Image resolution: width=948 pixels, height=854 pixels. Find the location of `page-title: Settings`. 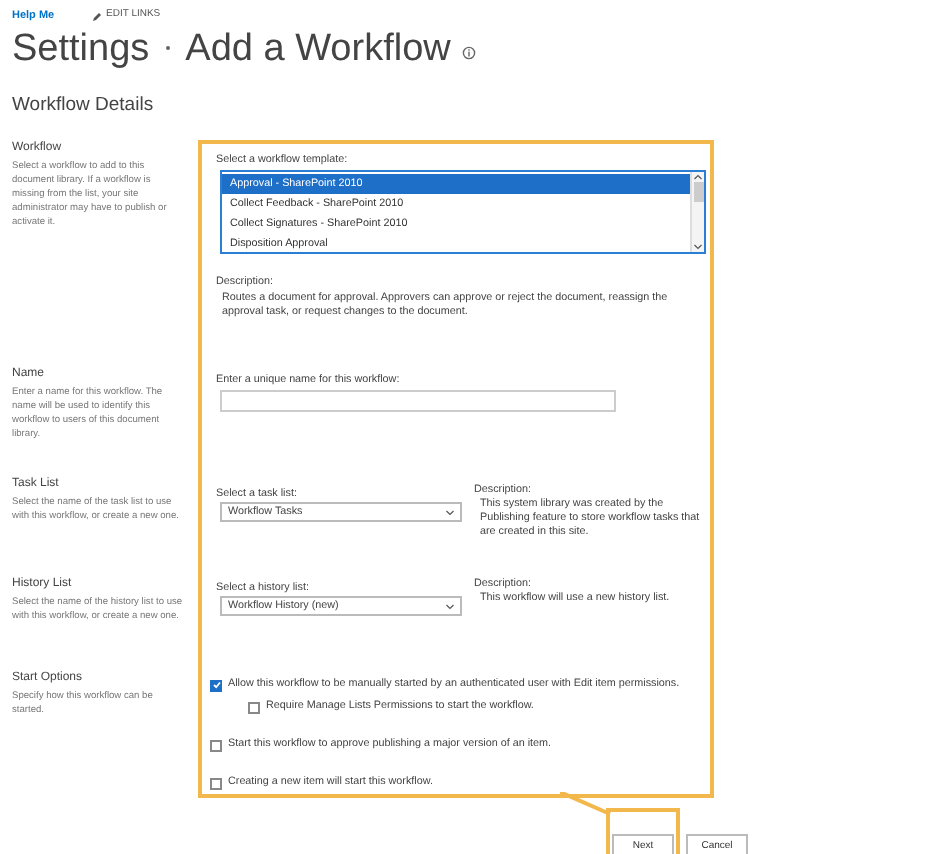

page-title: Settings is located at coordinates (81, 48).